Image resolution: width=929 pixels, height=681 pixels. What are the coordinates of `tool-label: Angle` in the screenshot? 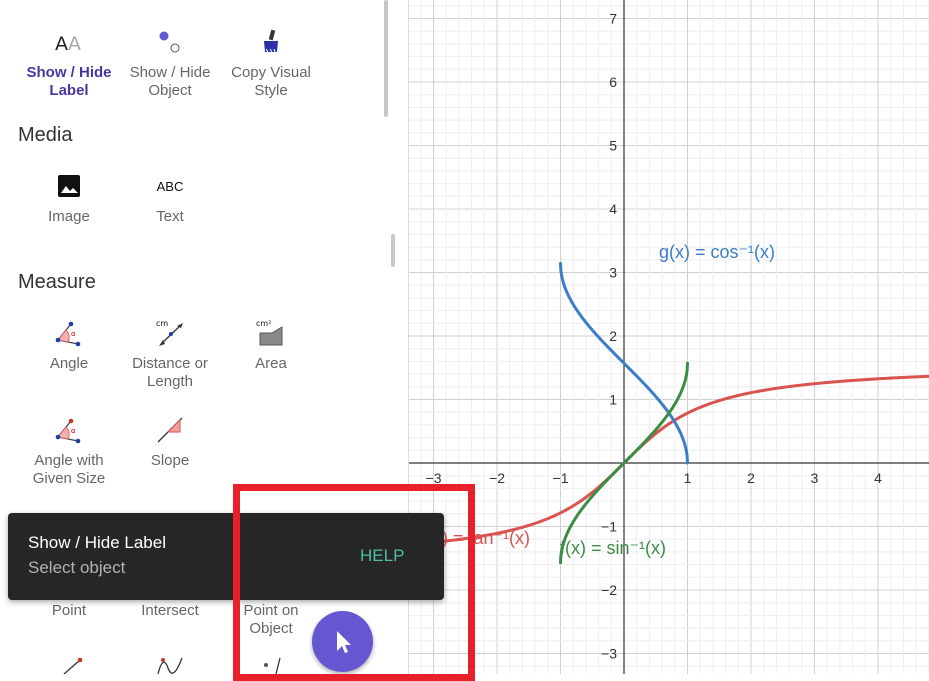 It's located at (69, 363).